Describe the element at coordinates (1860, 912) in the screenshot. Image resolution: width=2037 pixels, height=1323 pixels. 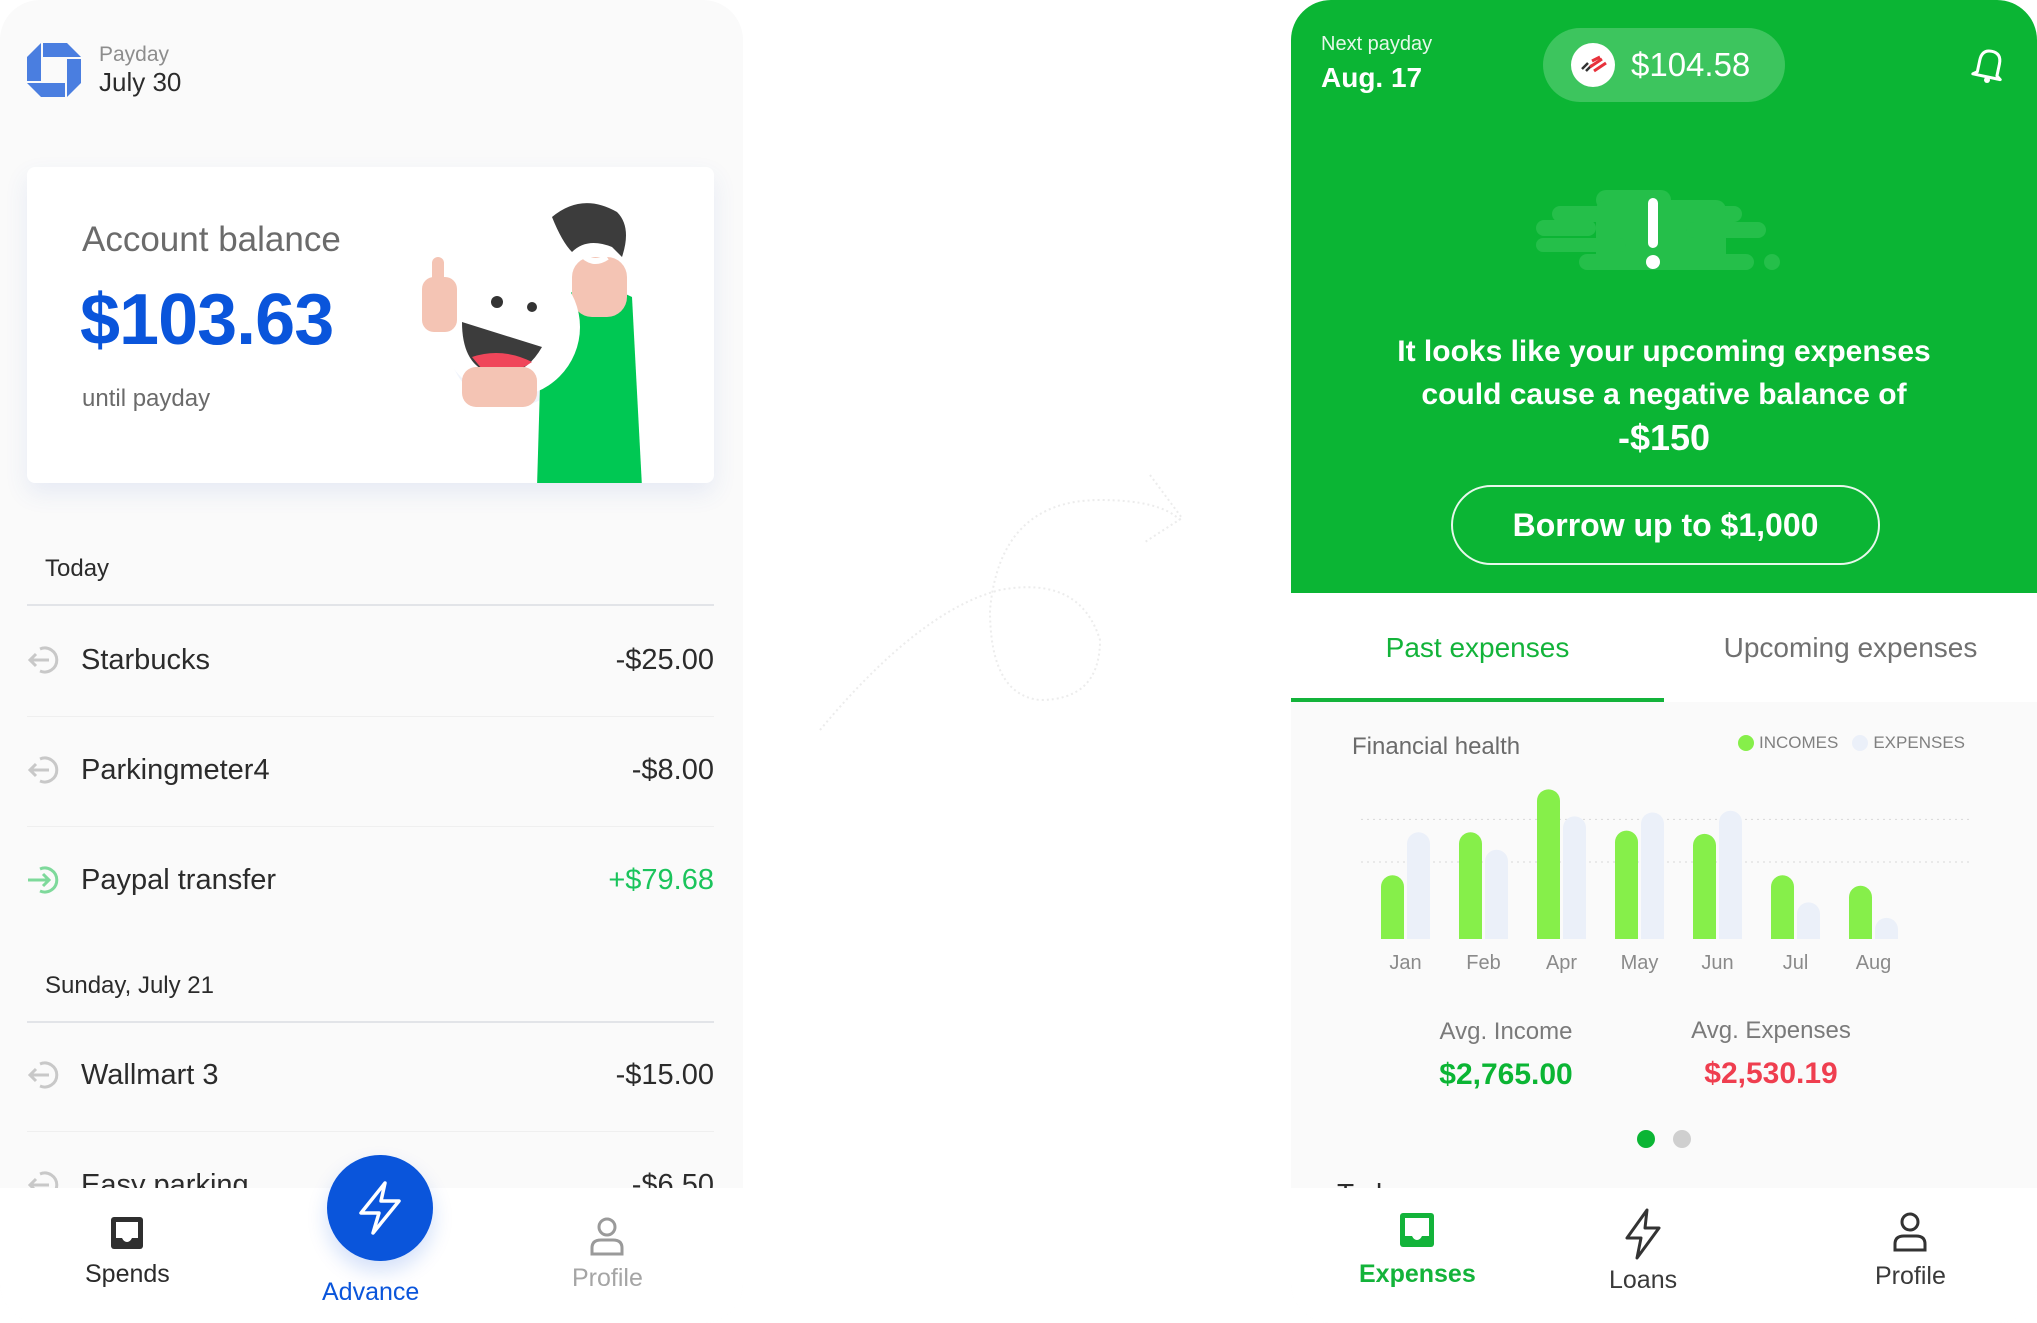
I see `bar-incomes-aug` at that location.